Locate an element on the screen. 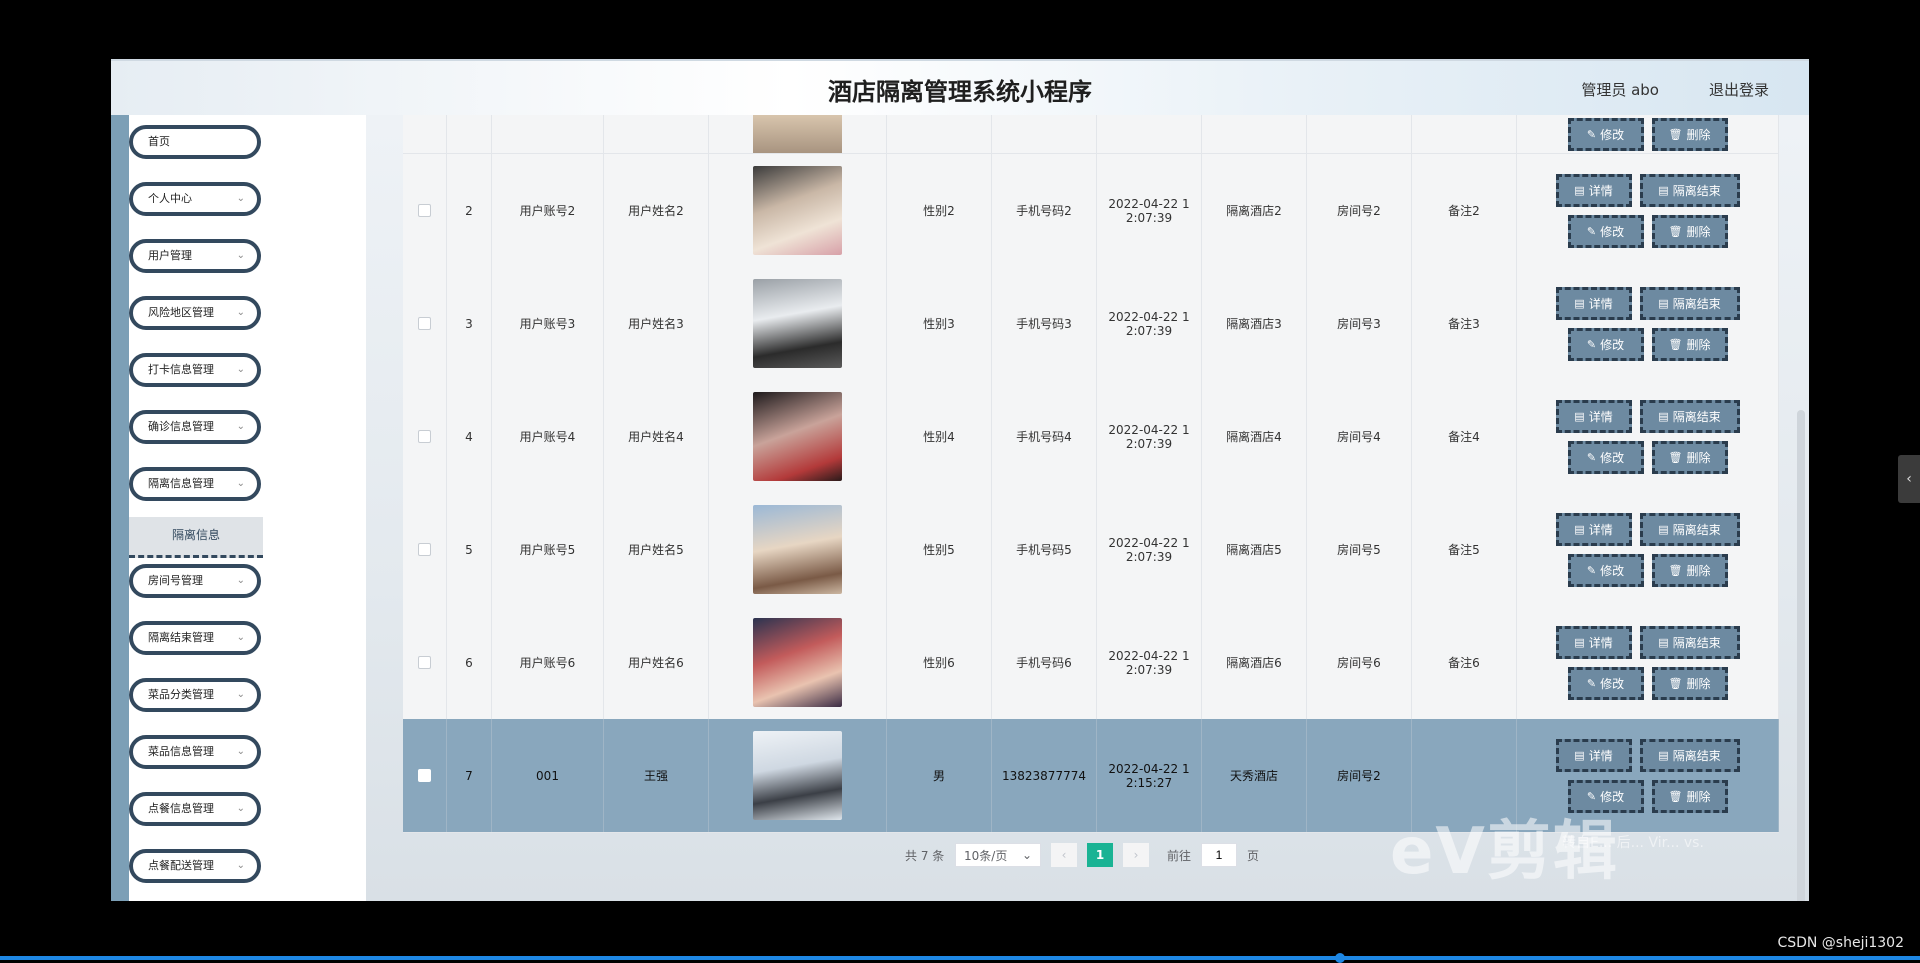  edit-label: 修改 is located at coordinates (1612, 231).